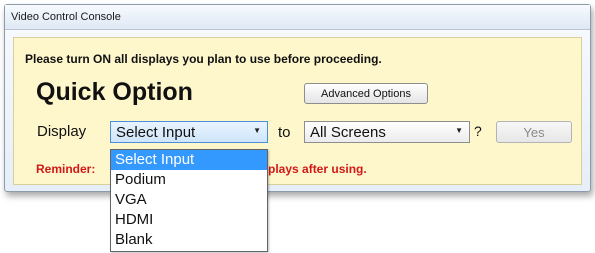  Describe the element at coordinates (156, 132) in the screenshot. I see `input-select-value: Select Input` at that location.